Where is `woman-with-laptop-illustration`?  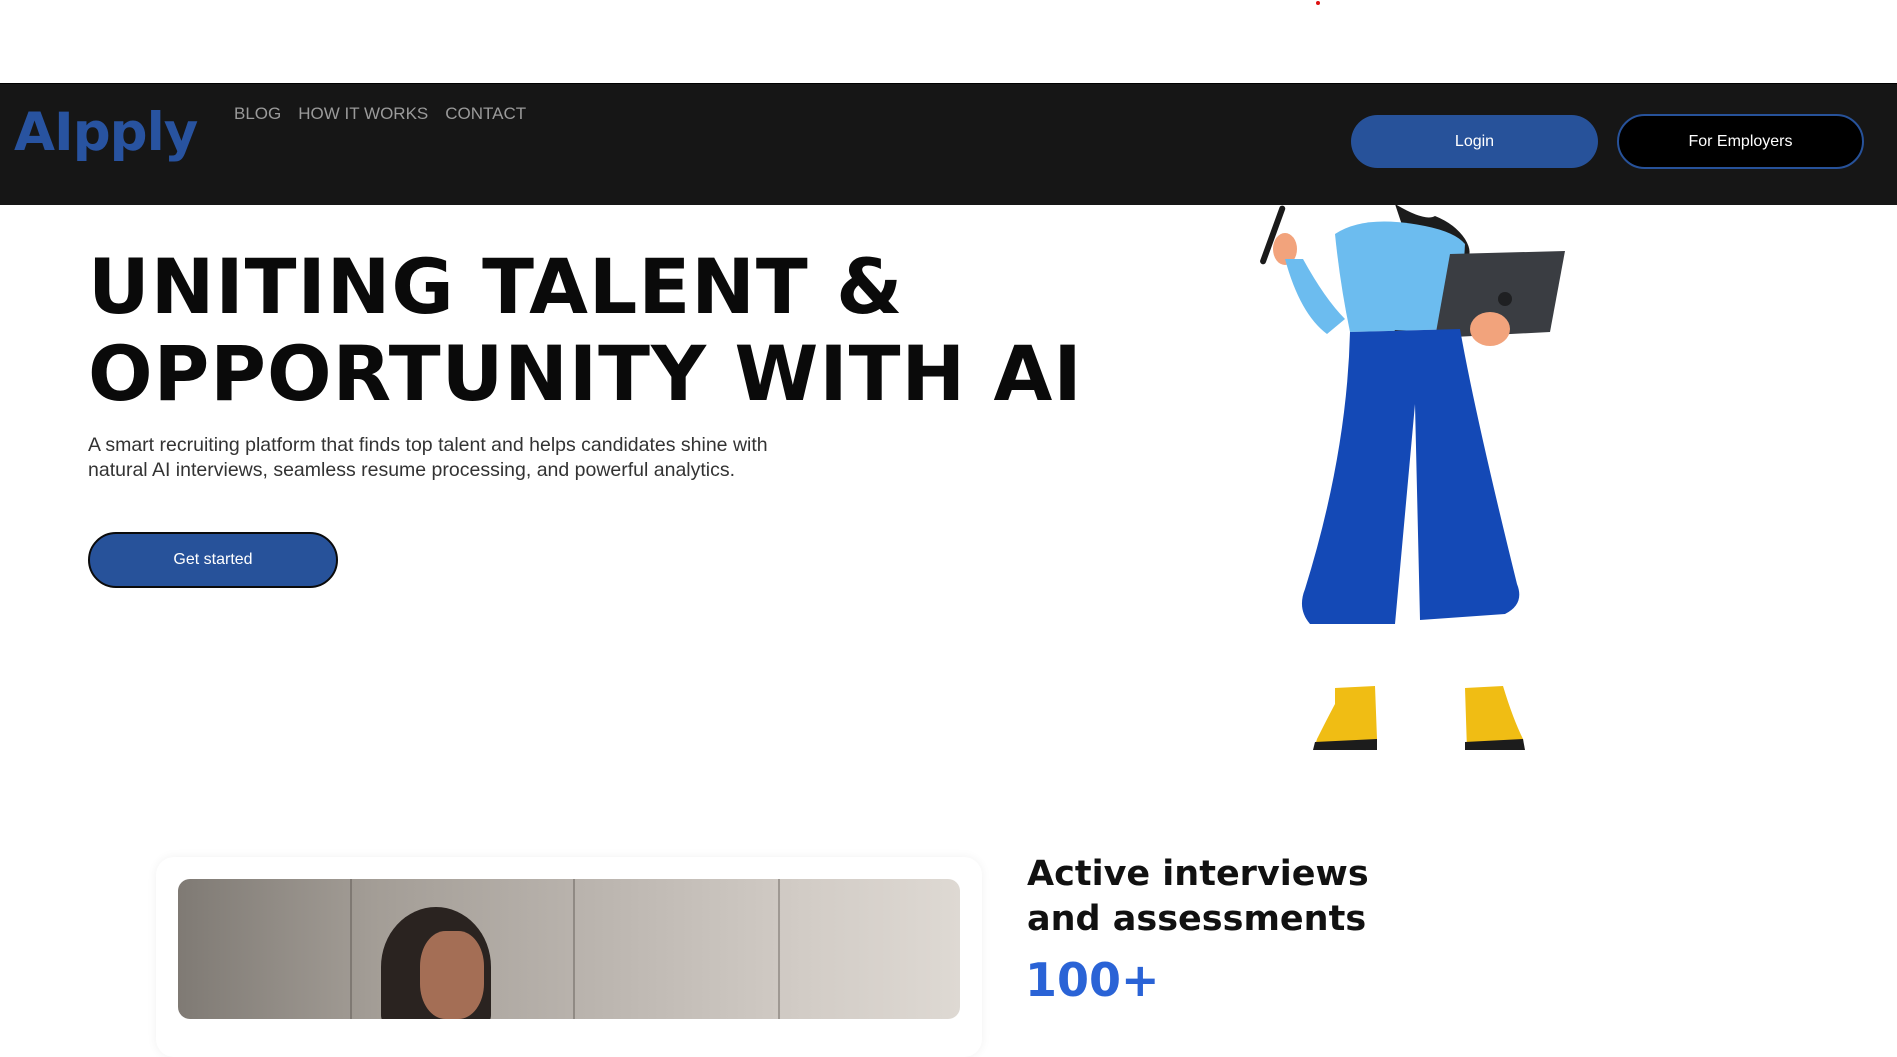
woman-with-laptop-illustration is located at coordinates (1412, 477).